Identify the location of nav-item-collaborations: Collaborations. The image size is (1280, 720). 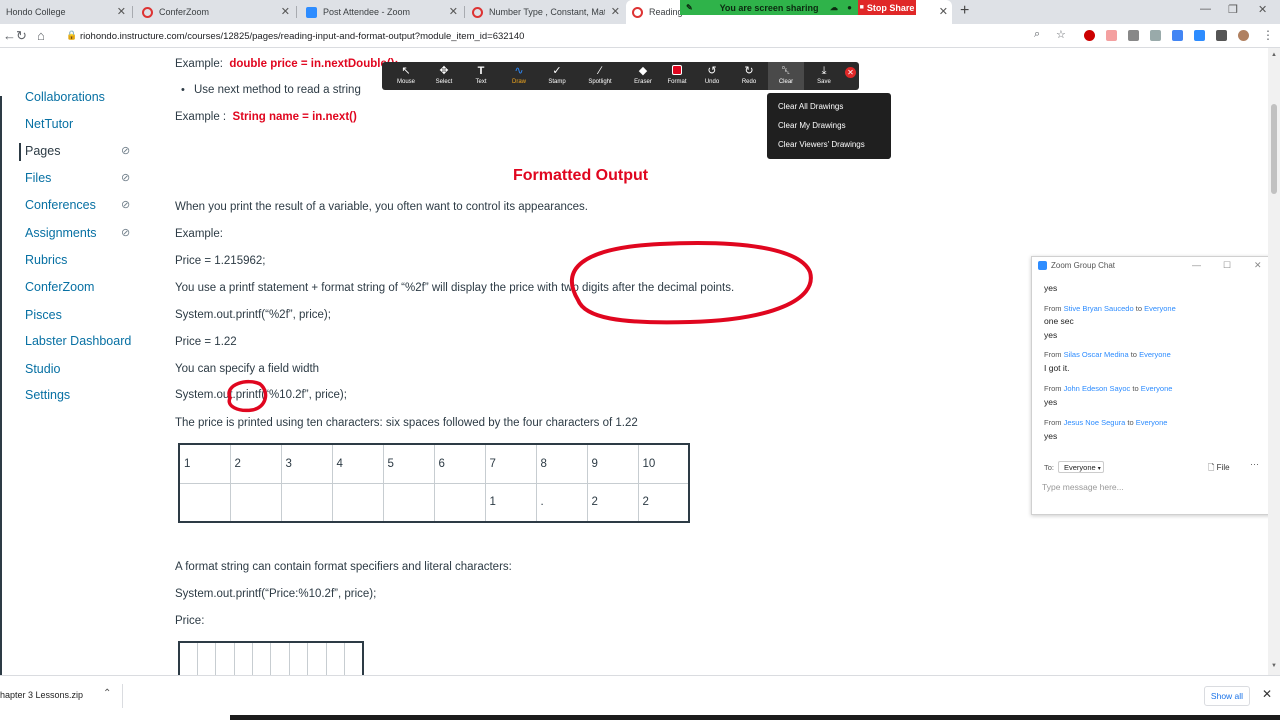
(65, 97).